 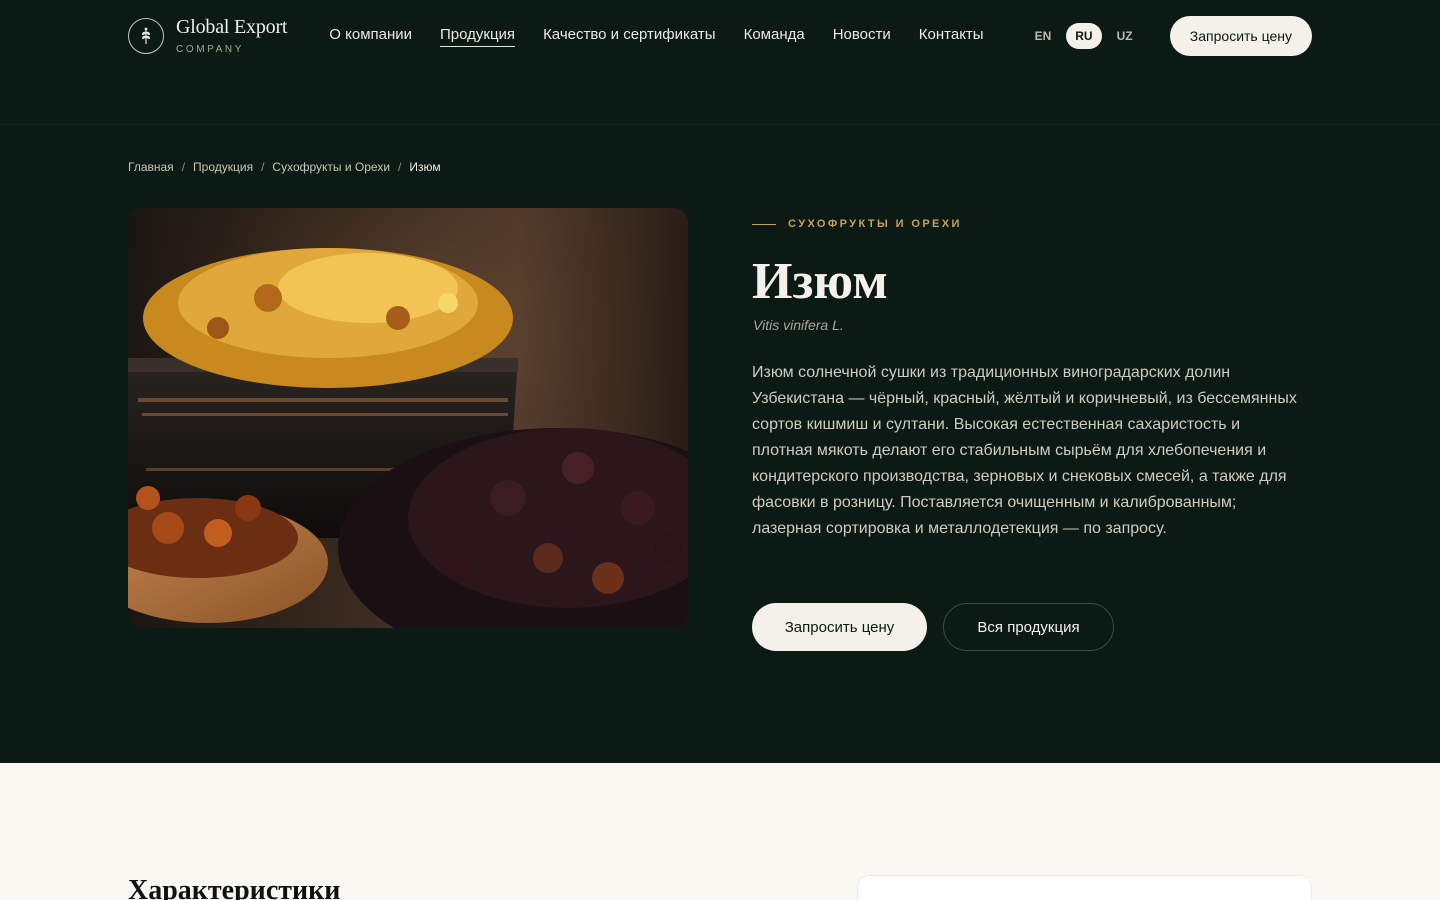 I want to click on lang-en: EN, so click(x=1043, y=36).